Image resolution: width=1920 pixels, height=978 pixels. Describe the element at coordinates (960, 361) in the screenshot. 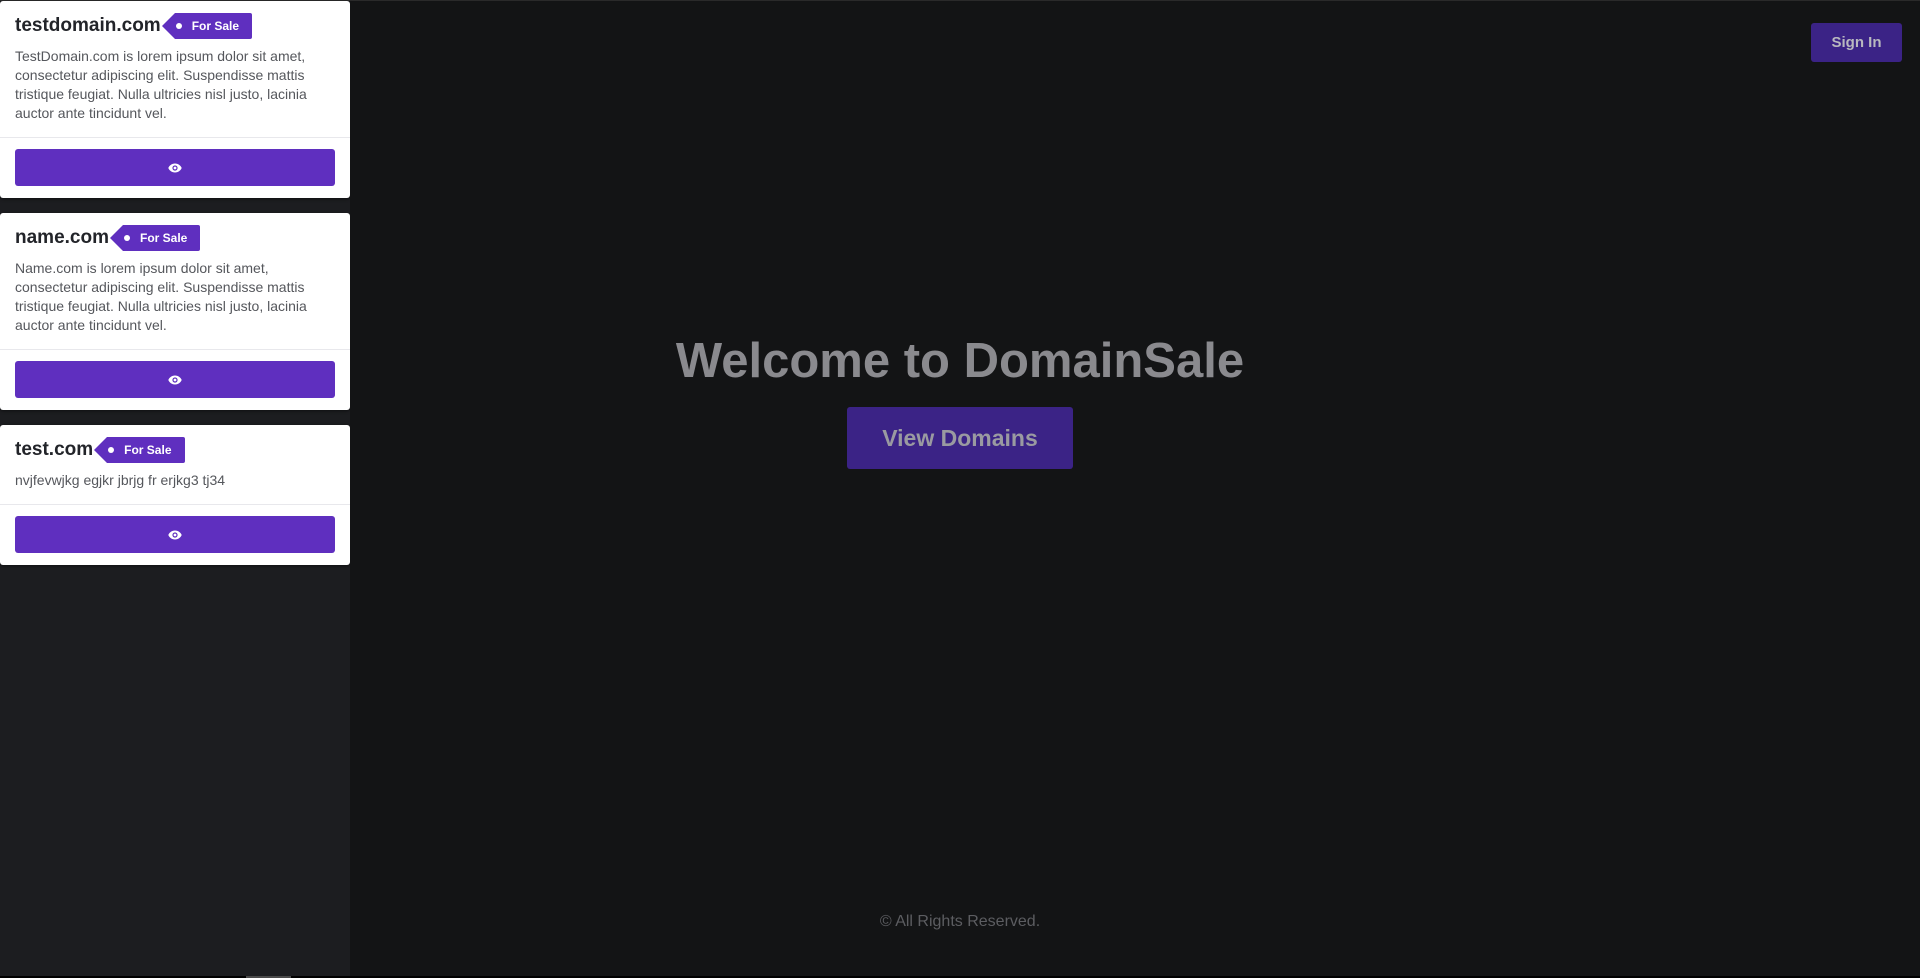

I see `hero-title: Welcome to DomainSale` at that location.